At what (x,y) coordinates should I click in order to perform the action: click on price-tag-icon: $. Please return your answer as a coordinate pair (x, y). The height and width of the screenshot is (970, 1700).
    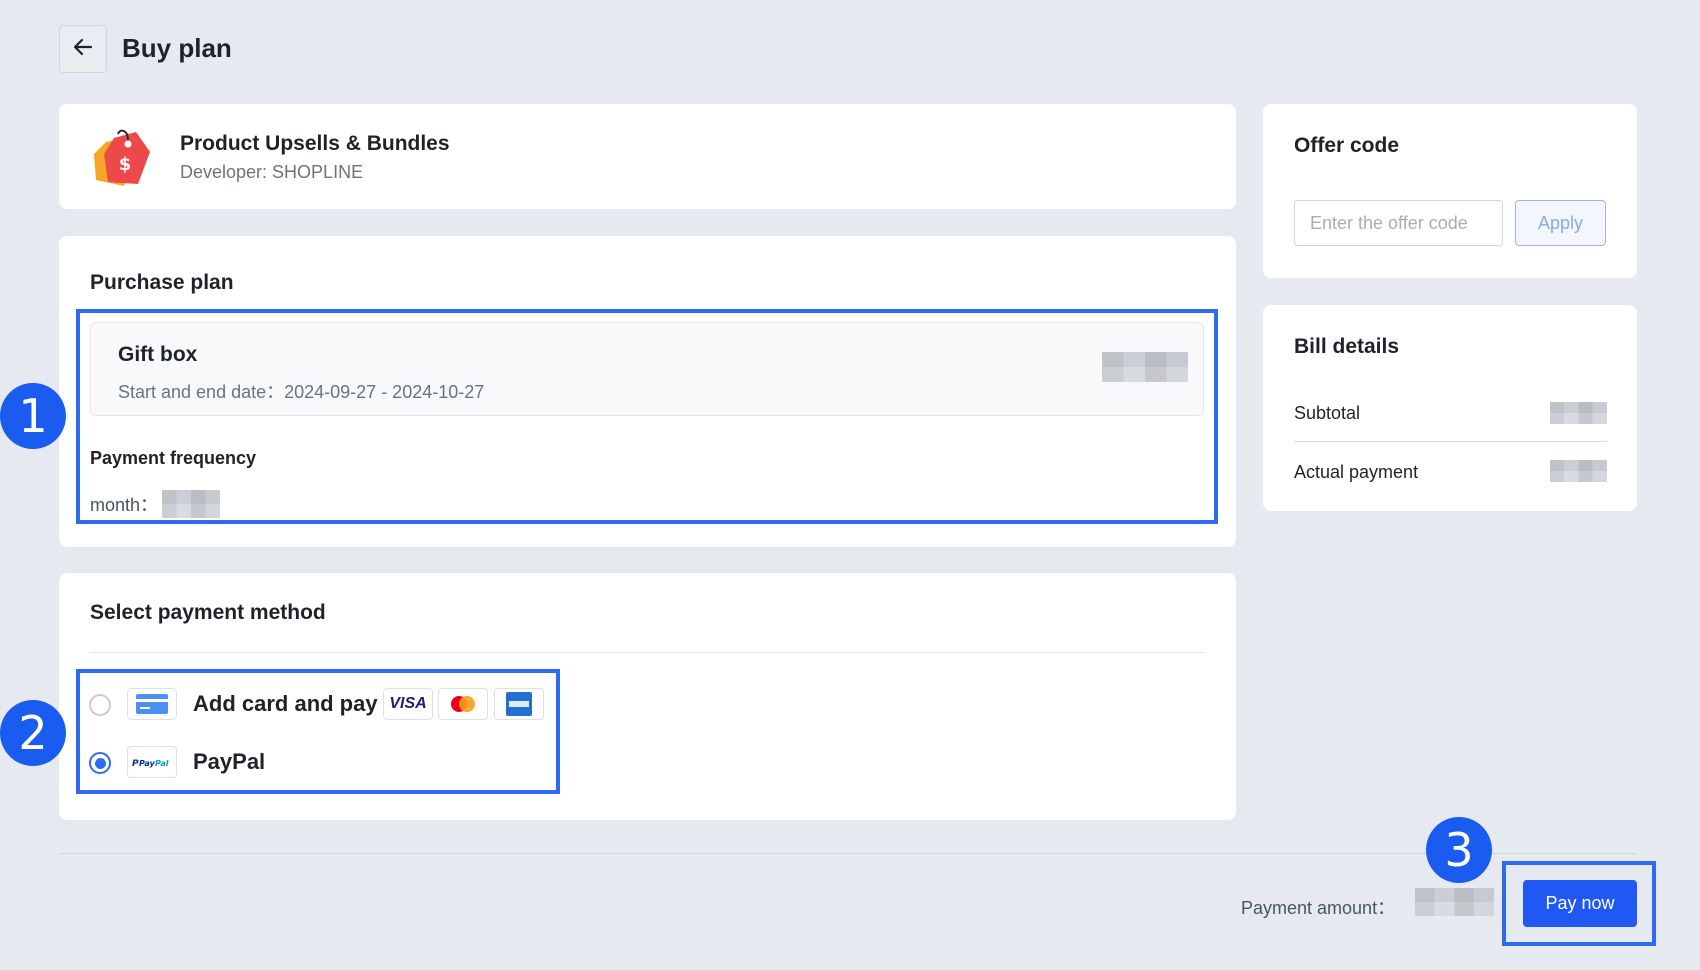
    Looking at the image, I should click on (122, 156).